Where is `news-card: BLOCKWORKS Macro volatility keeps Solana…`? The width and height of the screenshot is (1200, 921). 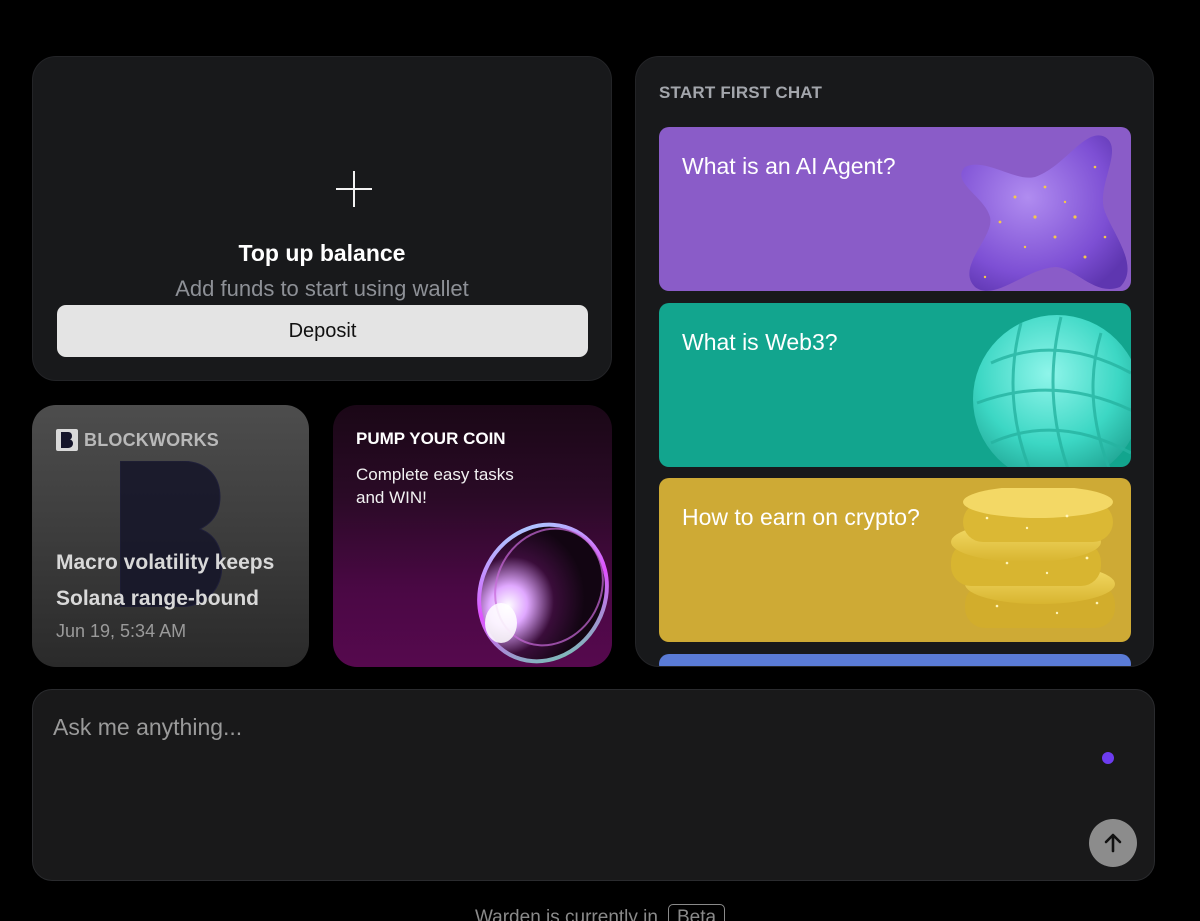 news-card: BLOCKWORKS Macro volatility keeps Solana… is located at coordinates (170, 536).